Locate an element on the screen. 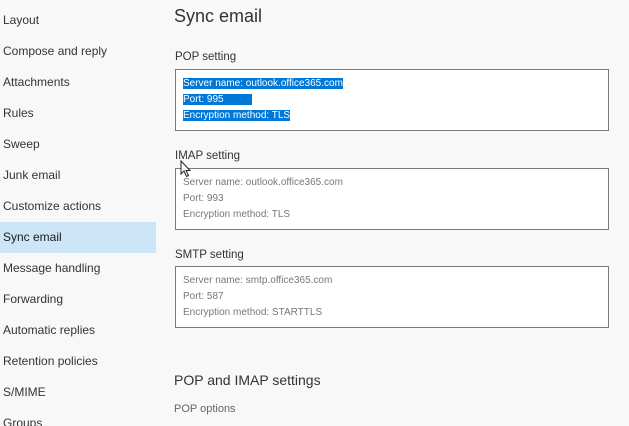  sidebar-item-customize-actions: Customize actions is located at coordinates (78, 206).